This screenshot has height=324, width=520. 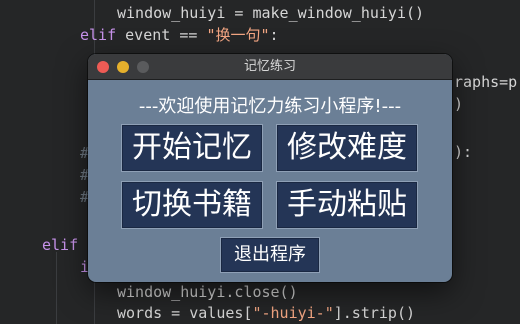 I want to click on code-fragment: raphs=p, so click(x=486, y=82).